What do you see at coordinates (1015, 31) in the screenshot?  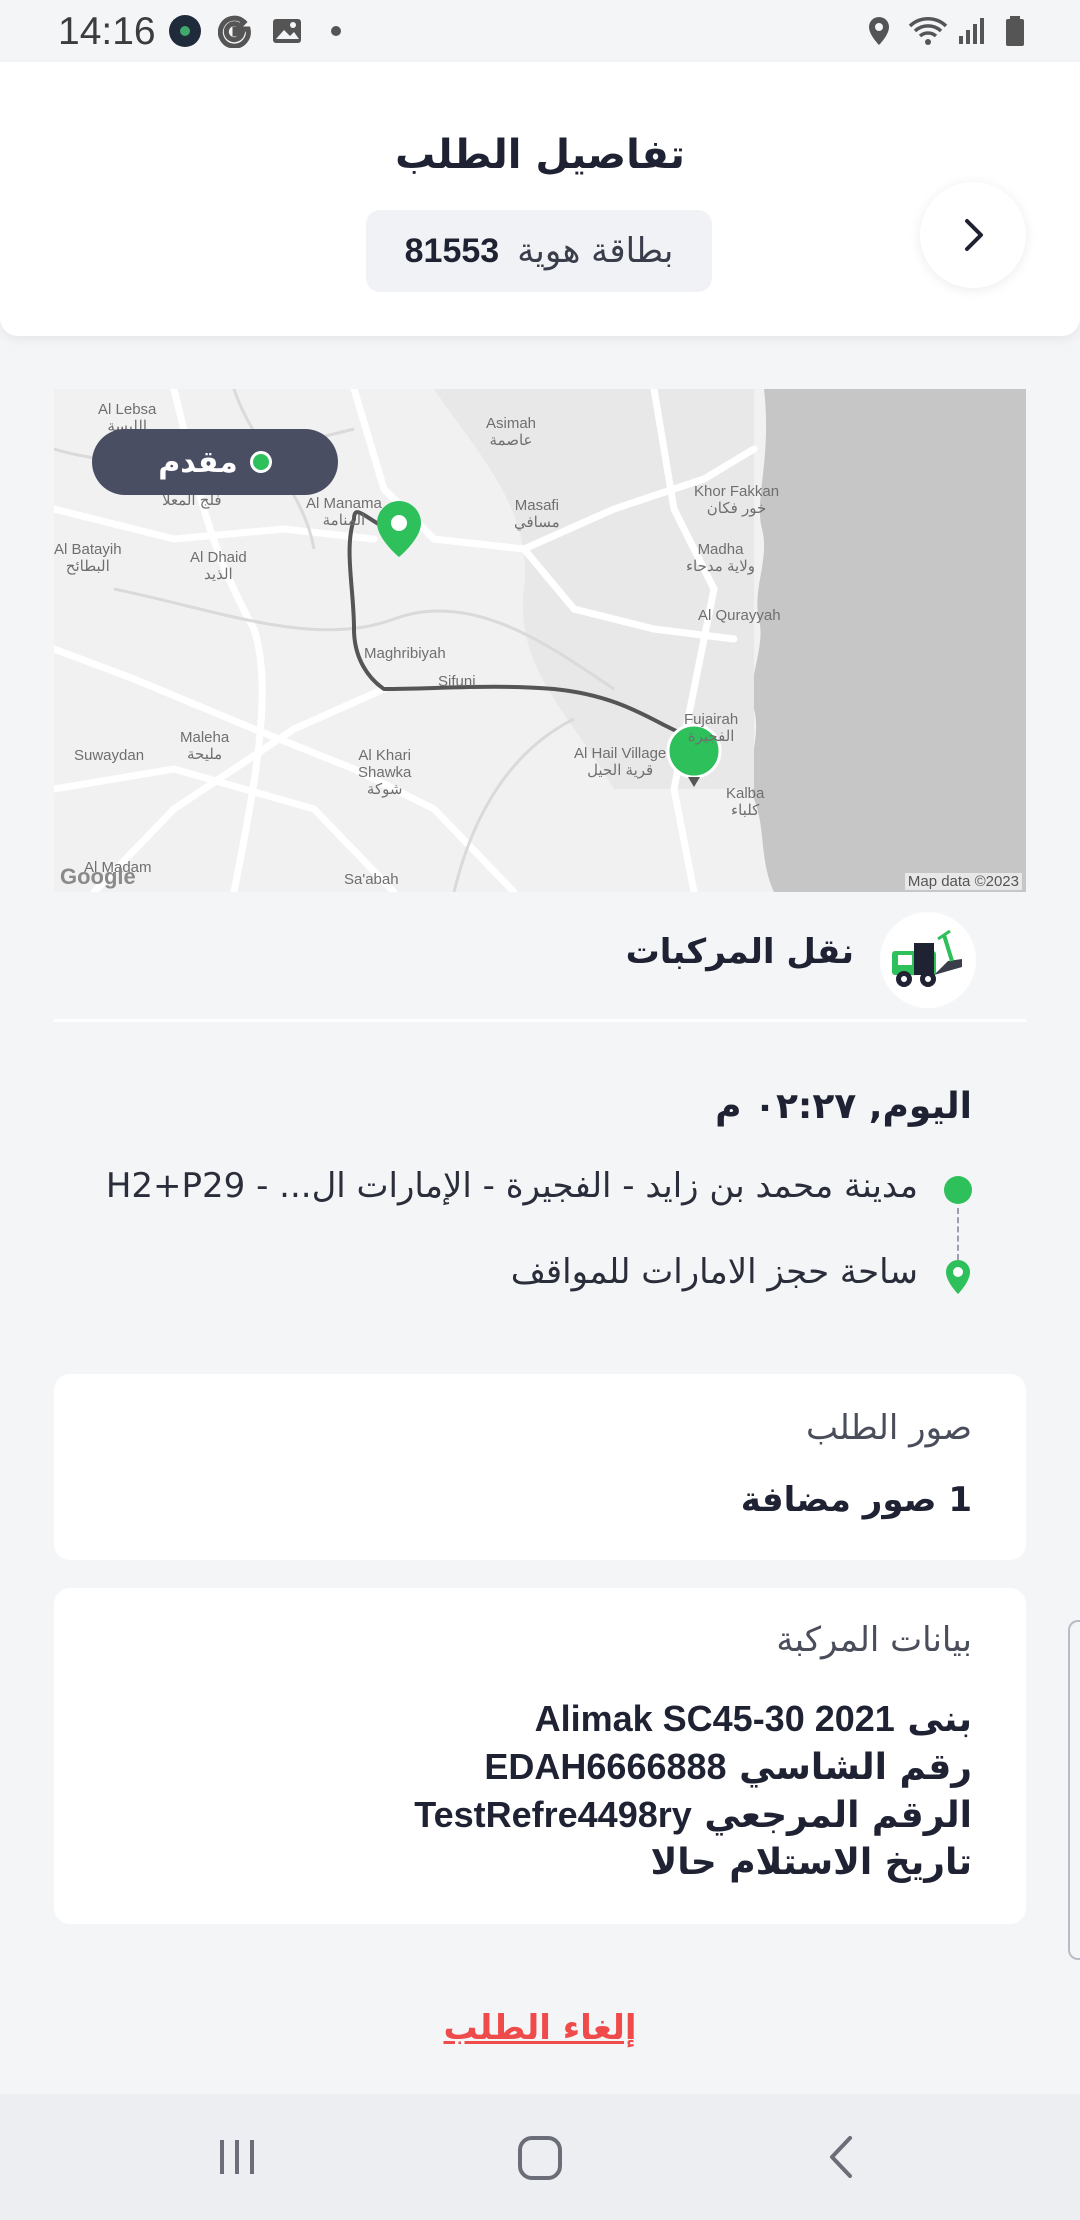 I see `battery-icon` at bounding box center [1015, 31].